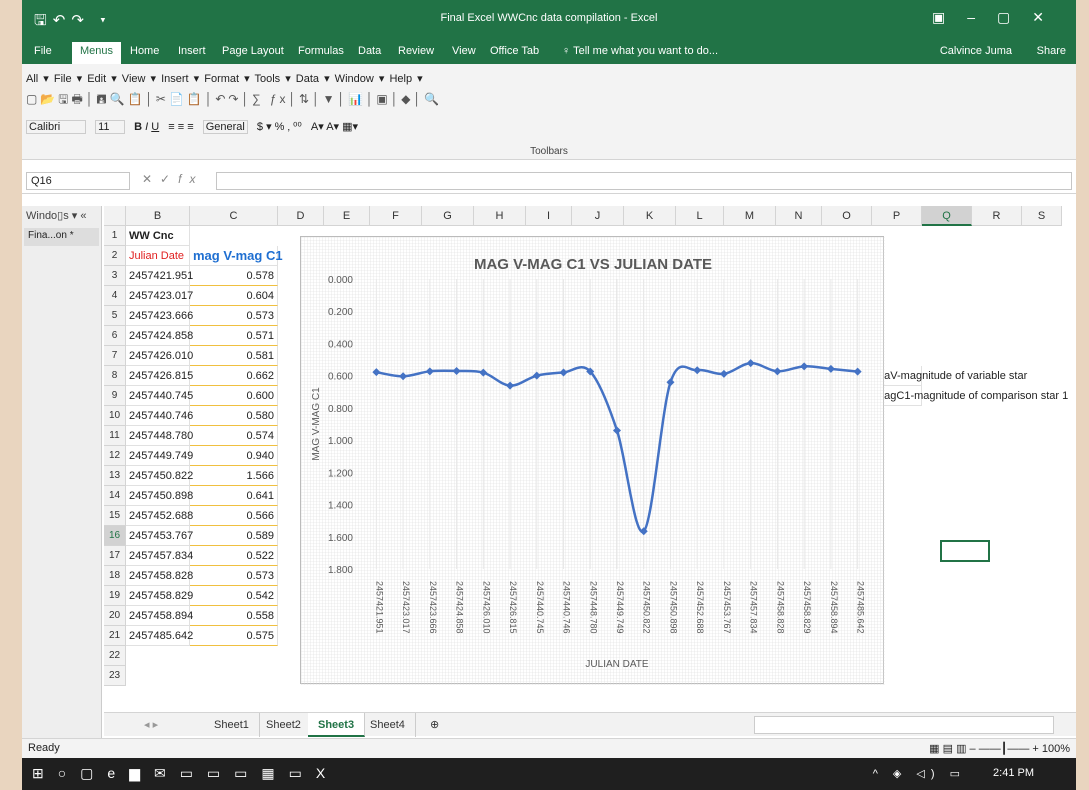 The width and height of the screenshot is (1089, 790). I want to click on cell-c11: 0.574, so click(234, 436).